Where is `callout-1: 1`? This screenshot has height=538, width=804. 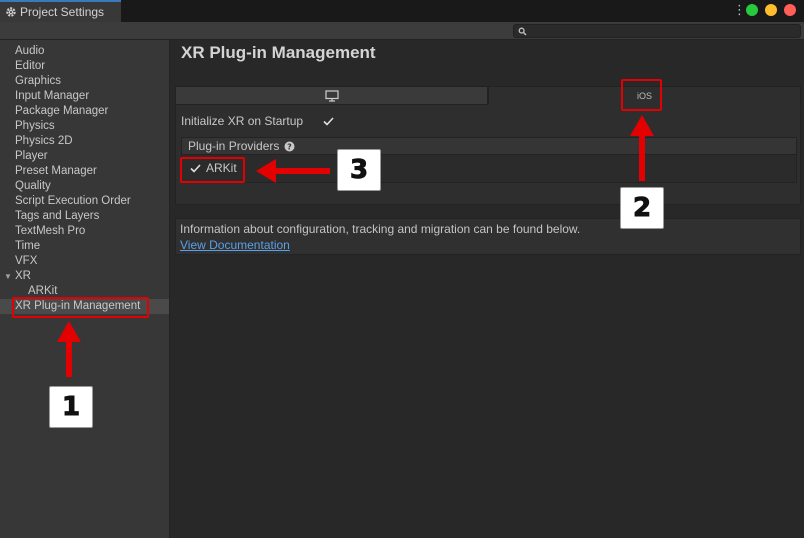
callout-1: 1 is located at coordinates (71, 407).